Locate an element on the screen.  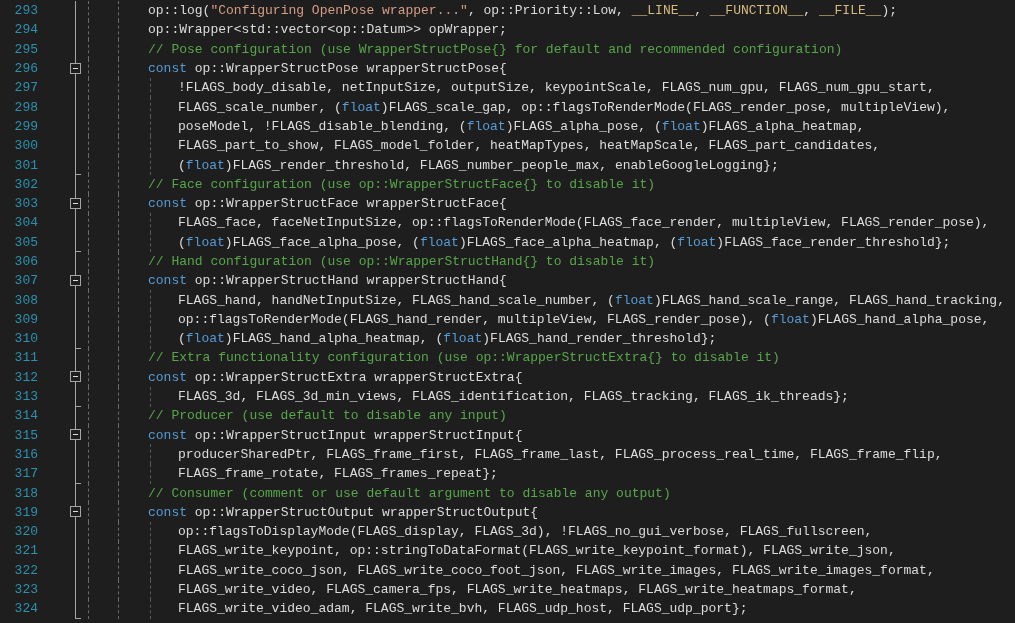
code-line: FLAGS_scale_number, (float)FLAGS_scale_gap, op::flagsToRenderMode(FLAGS_render_pose, multipleView), is located at coordinates (564, 107).